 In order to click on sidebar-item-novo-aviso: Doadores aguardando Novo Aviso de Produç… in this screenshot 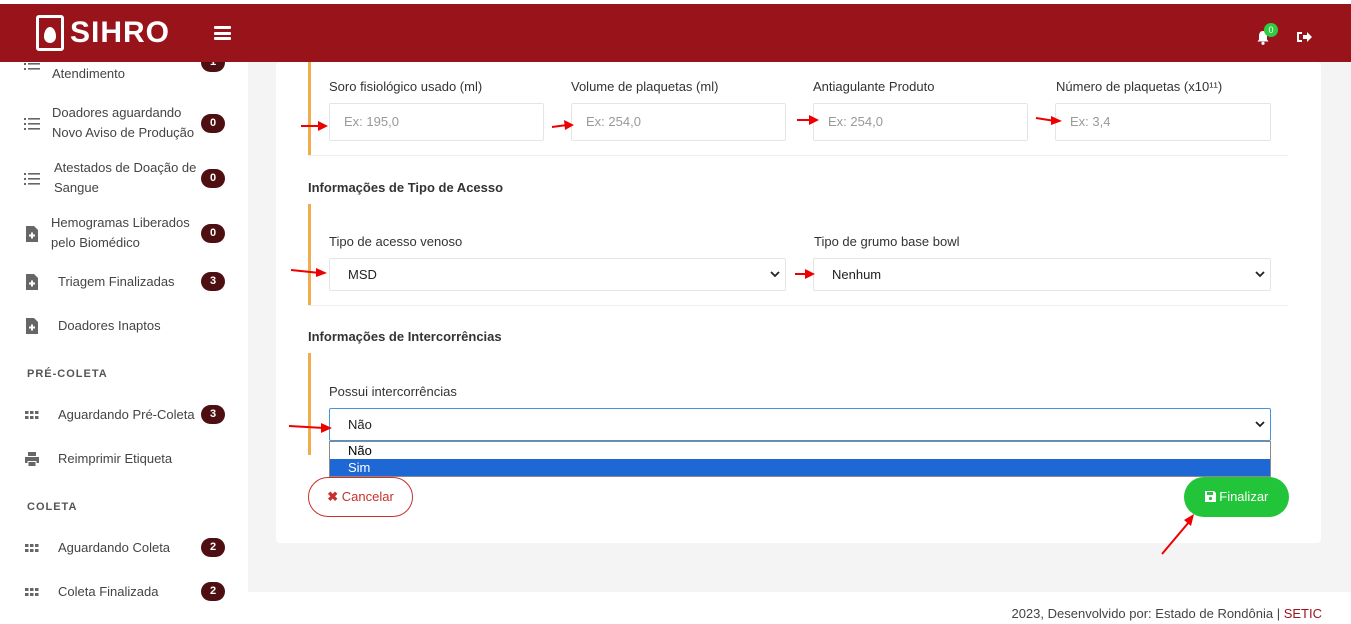, I will do `click(124, 124)`.